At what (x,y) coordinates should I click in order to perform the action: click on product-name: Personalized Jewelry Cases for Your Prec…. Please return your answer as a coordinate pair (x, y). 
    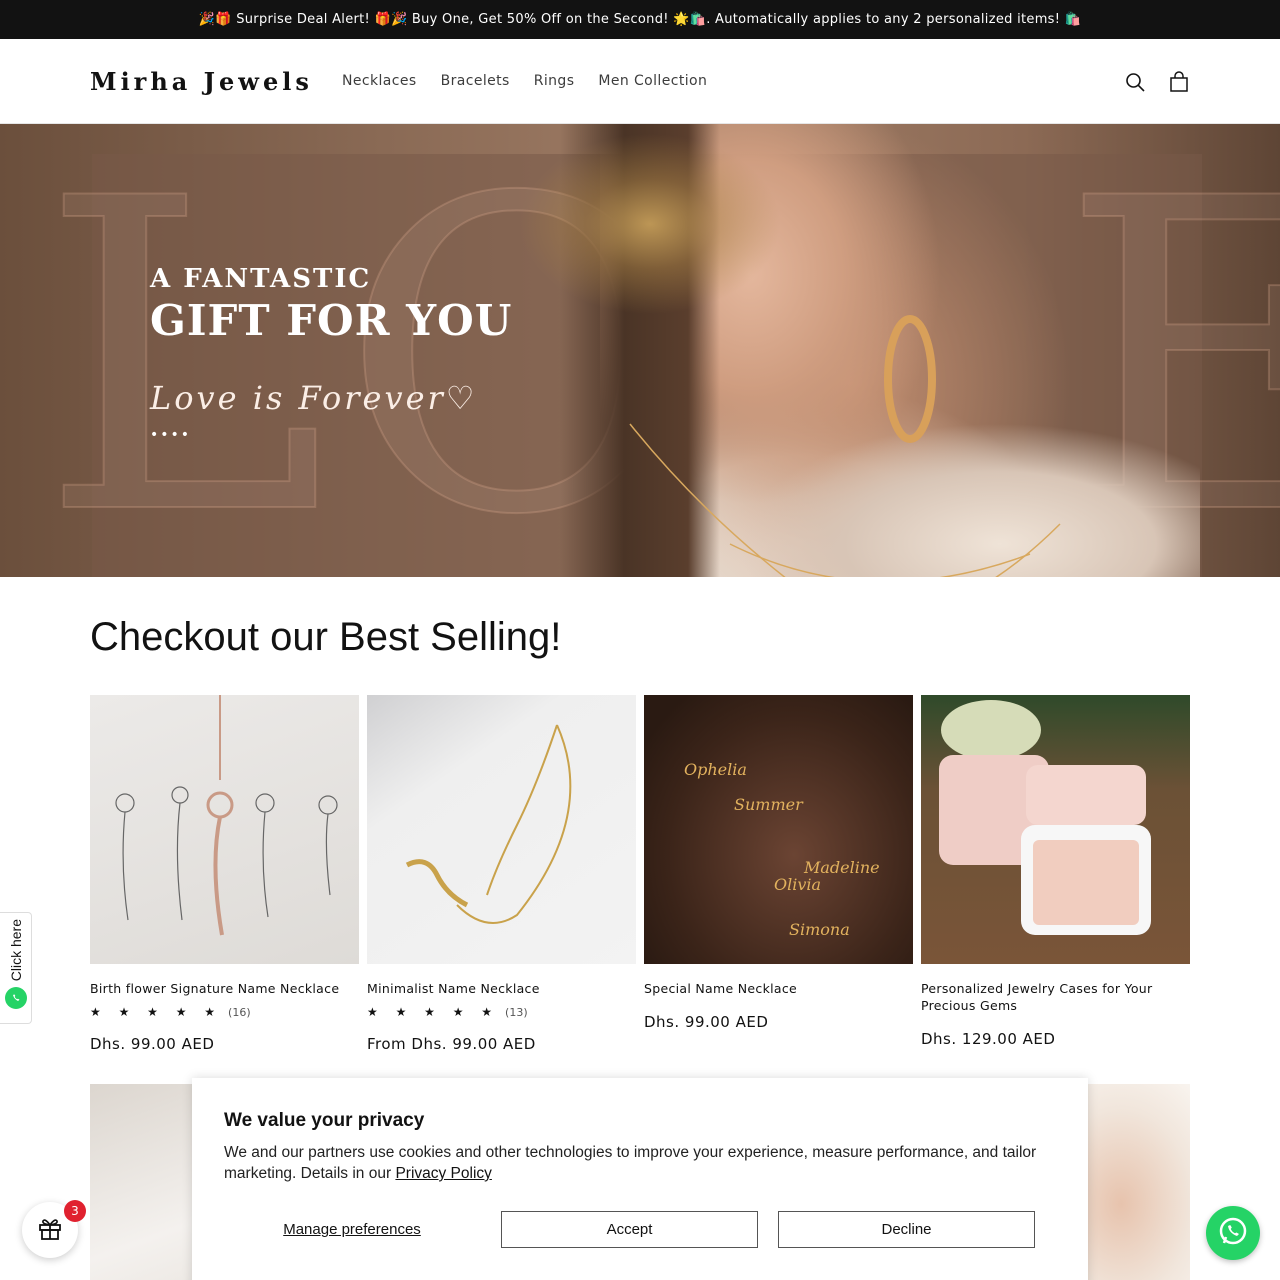
    Looking at the image, I should click on (1055, 997).